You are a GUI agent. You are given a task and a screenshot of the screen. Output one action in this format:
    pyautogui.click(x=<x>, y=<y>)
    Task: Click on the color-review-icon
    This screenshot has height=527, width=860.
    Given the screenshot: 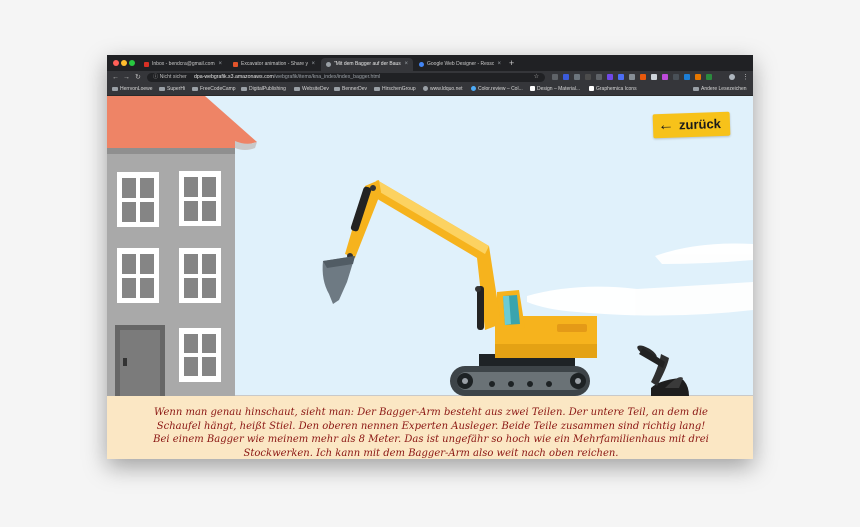 What is the action you would take?
    pyautogui.click(x=473, y=89)
    